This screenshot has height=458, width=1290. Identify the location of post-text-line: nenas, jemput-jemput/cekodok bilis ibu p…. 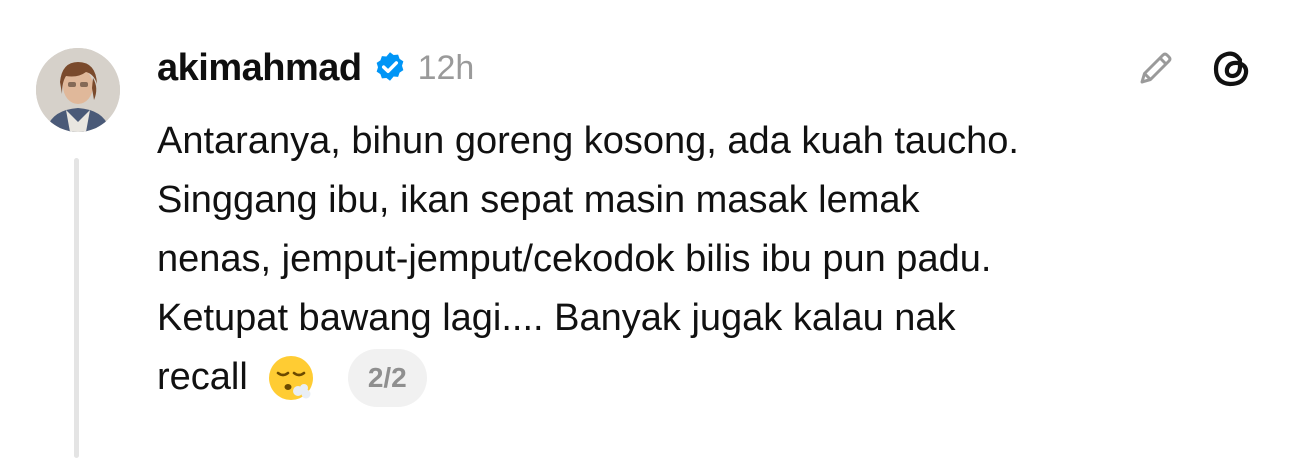
(574, 259).